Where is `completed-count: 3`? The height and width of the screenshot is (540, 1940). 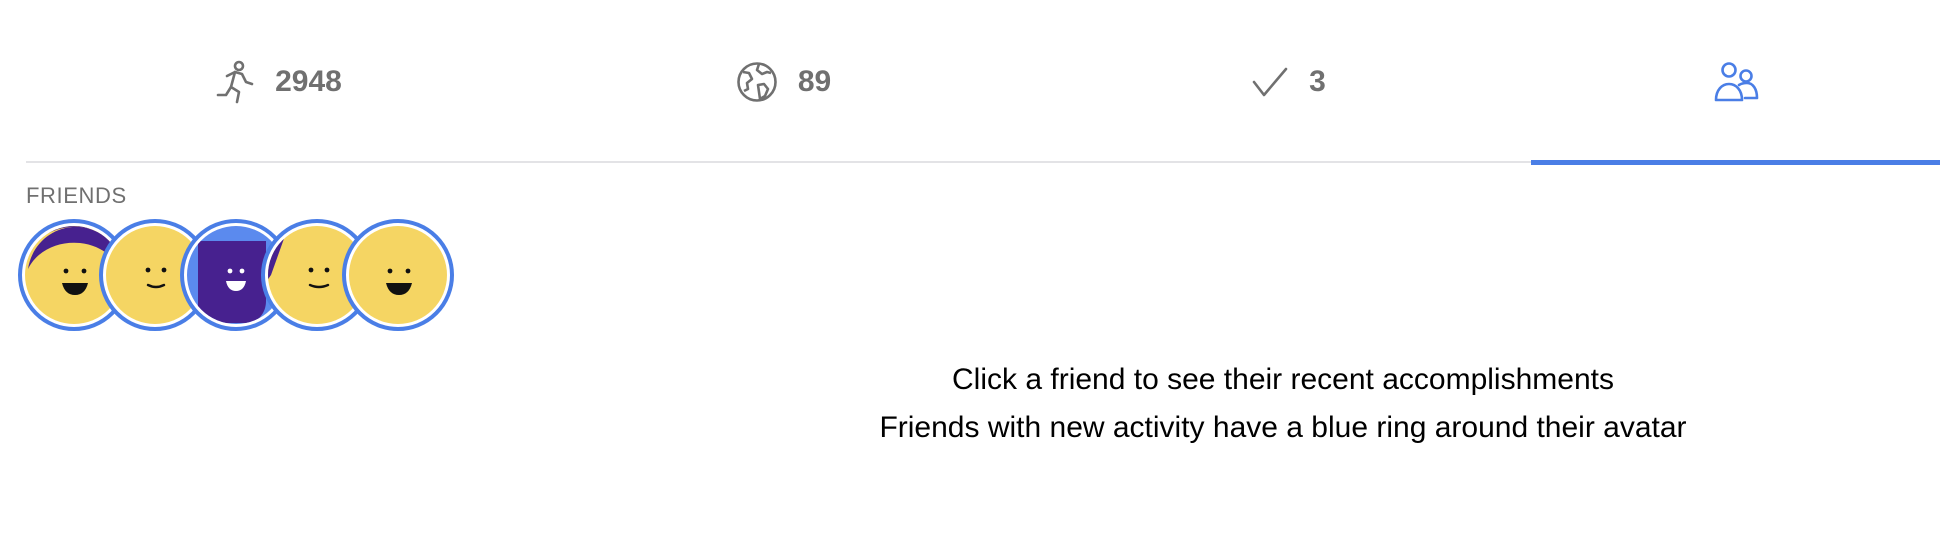
completed-count: 3 is located at coordinates (1317, 81).